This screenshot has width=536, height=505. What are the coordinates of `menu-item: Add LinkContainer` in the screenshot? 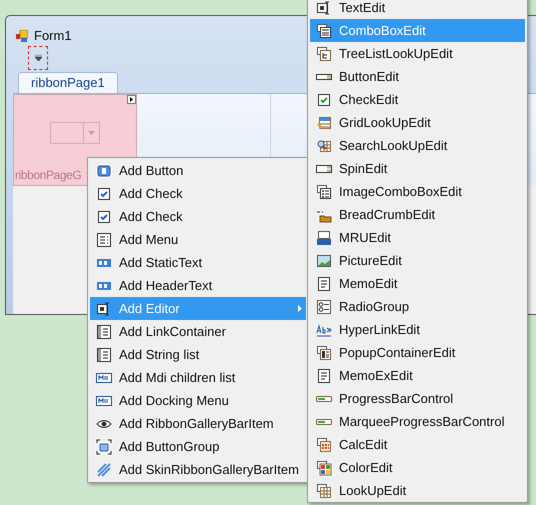 It's located at (198, 331).